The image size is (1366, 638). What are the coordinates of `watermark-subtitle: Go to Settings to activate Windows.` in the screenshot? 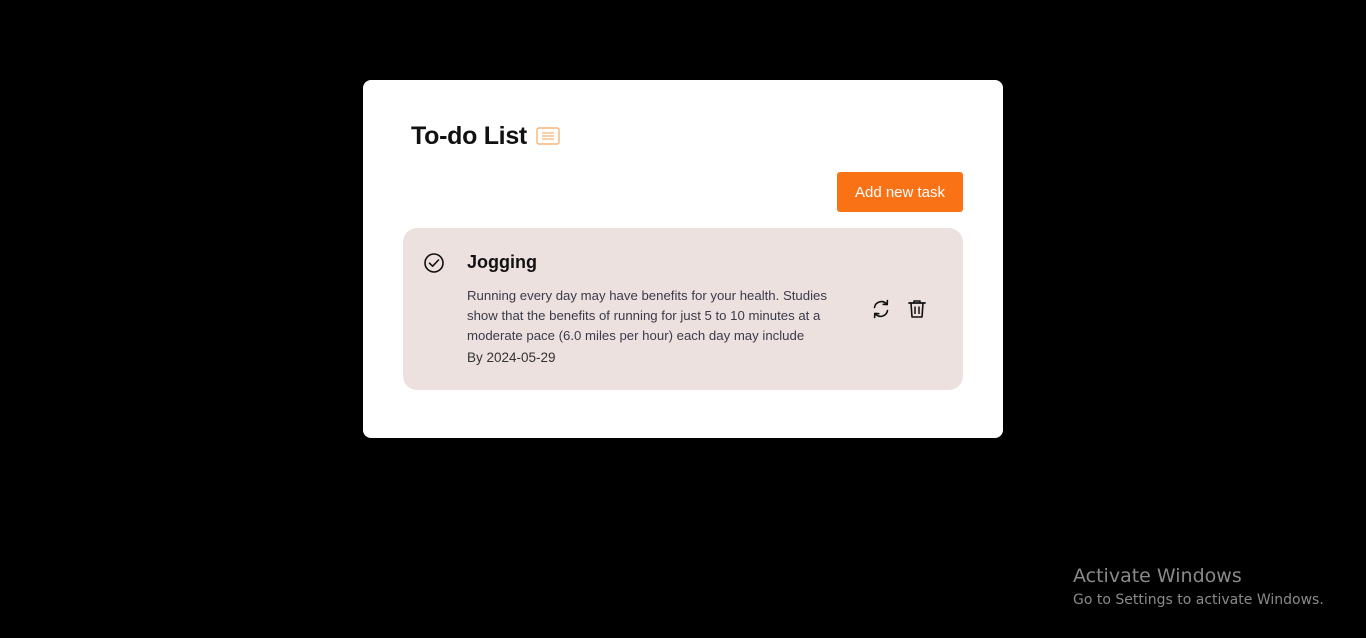 It's located at (1198, 600).